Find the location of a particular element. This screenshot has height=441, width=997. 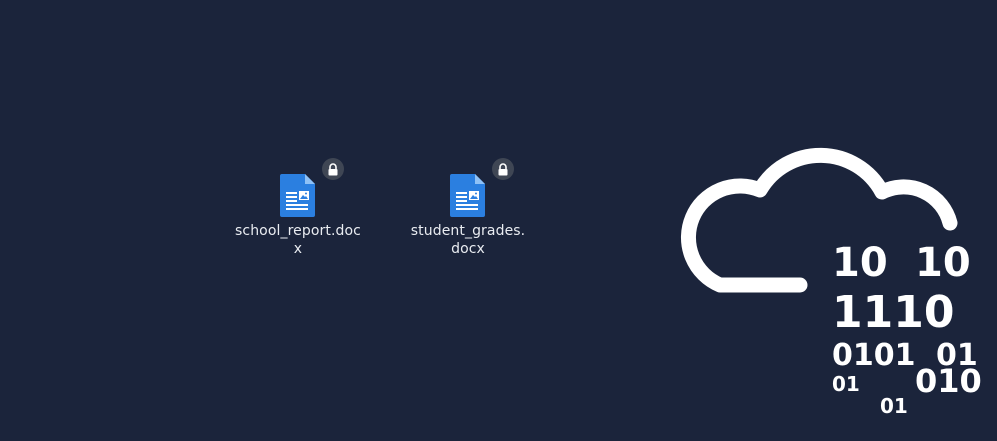

binary-digits: 1110 is located at coordinates (893, 312).